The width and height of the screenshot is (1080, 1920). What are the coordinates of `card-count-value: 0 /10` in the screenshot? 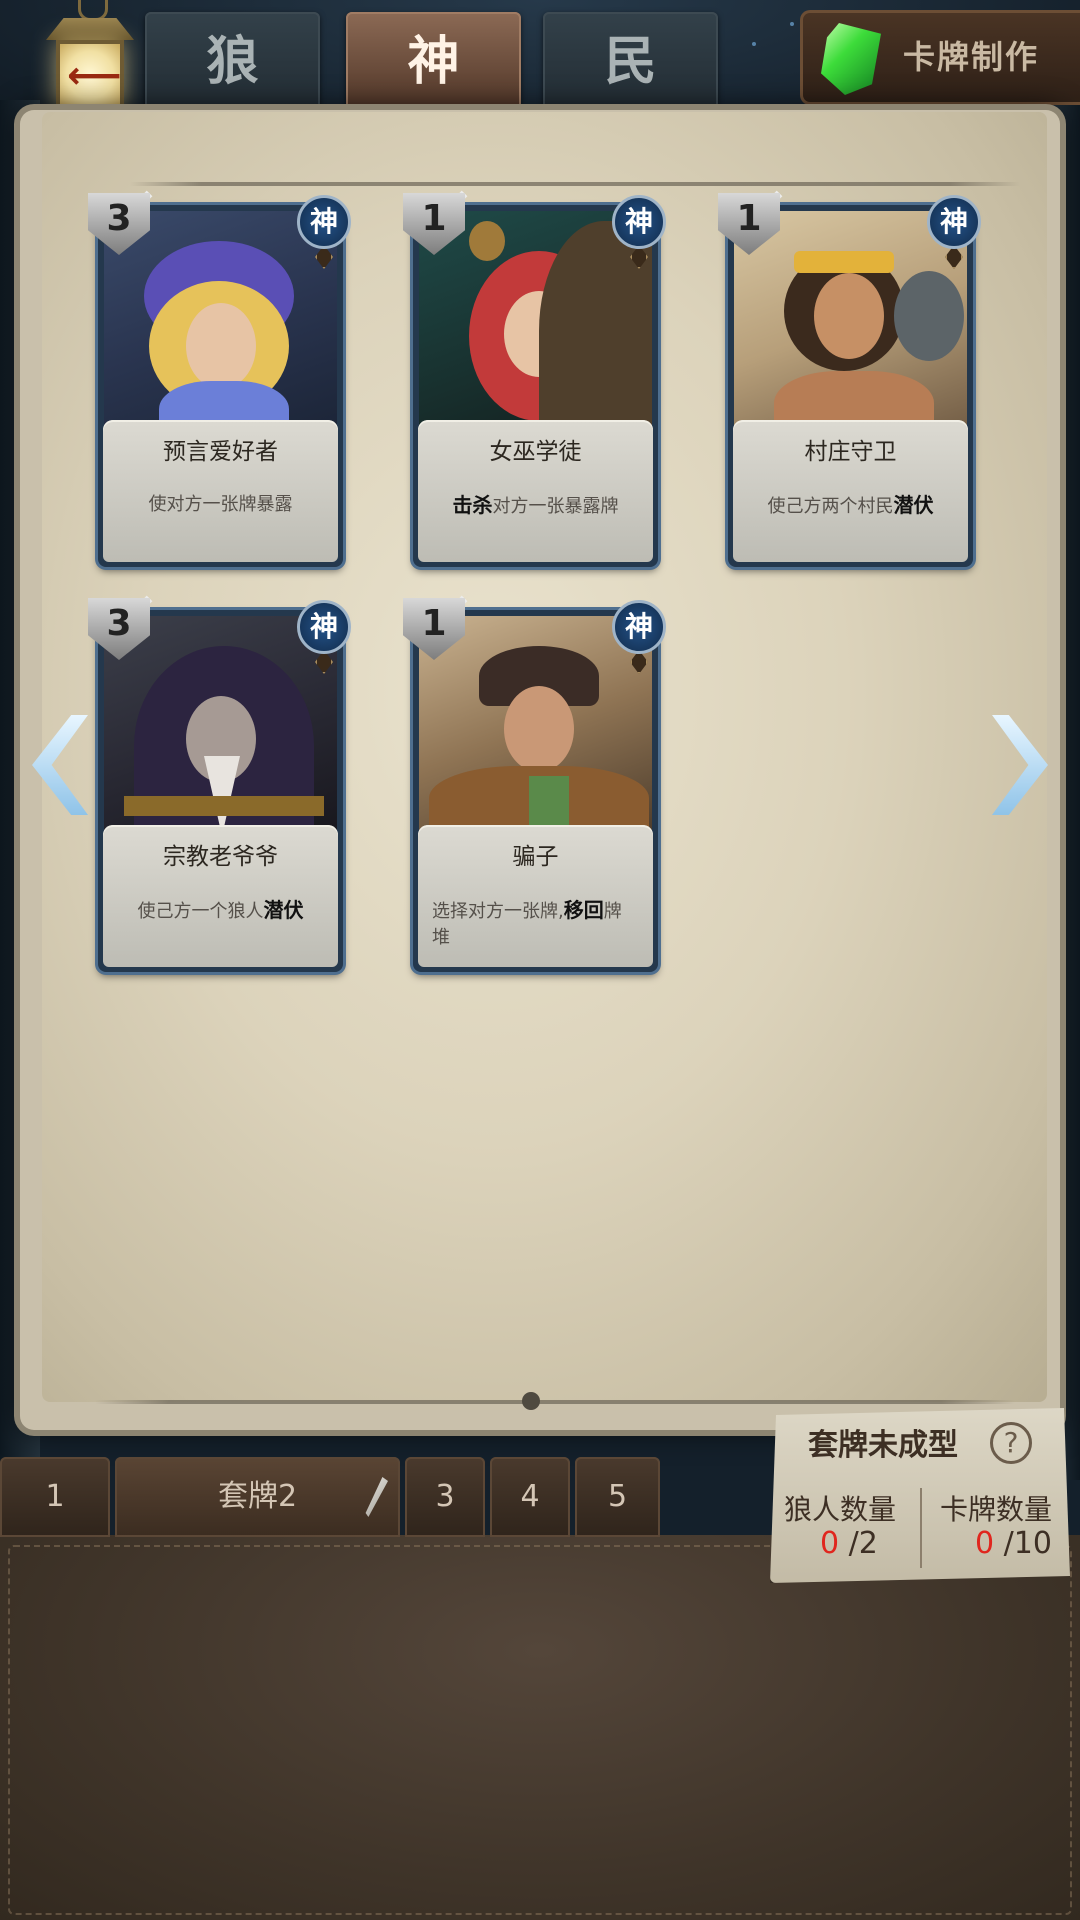 It's located at (1013, 1543).